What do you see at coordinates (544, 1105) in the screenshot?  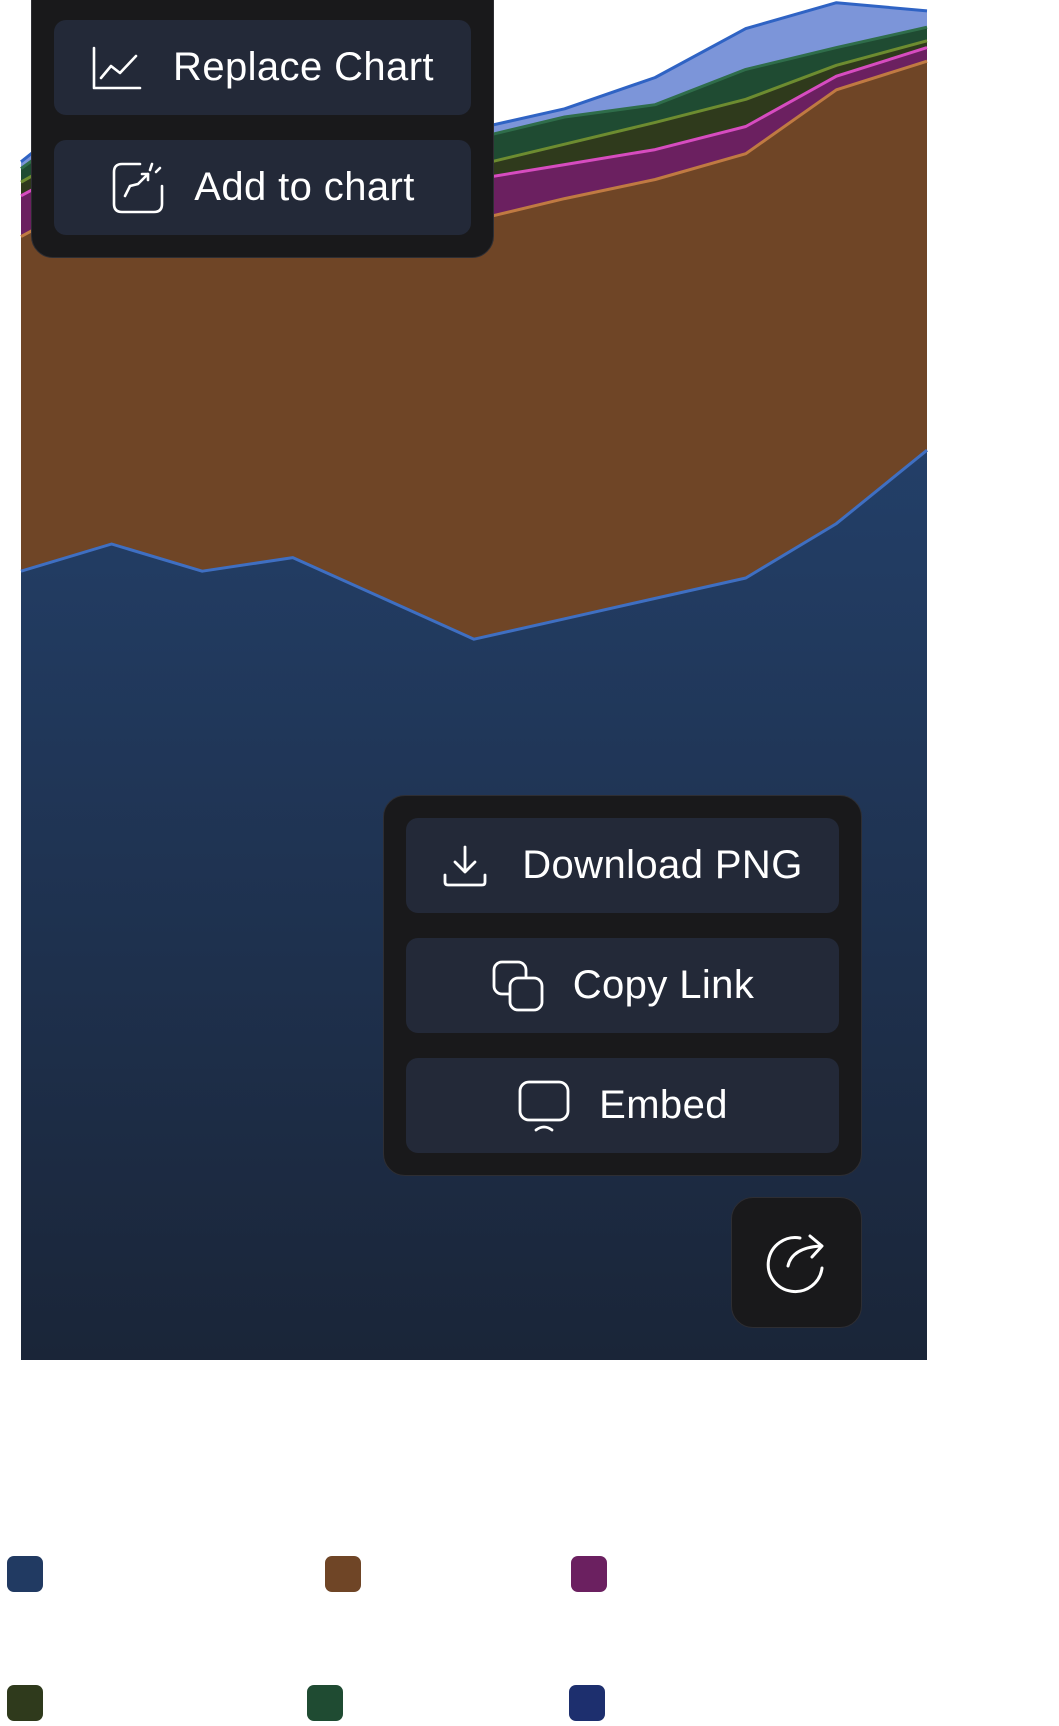 I see `embed-icon` at bounding box center [544, 1105].